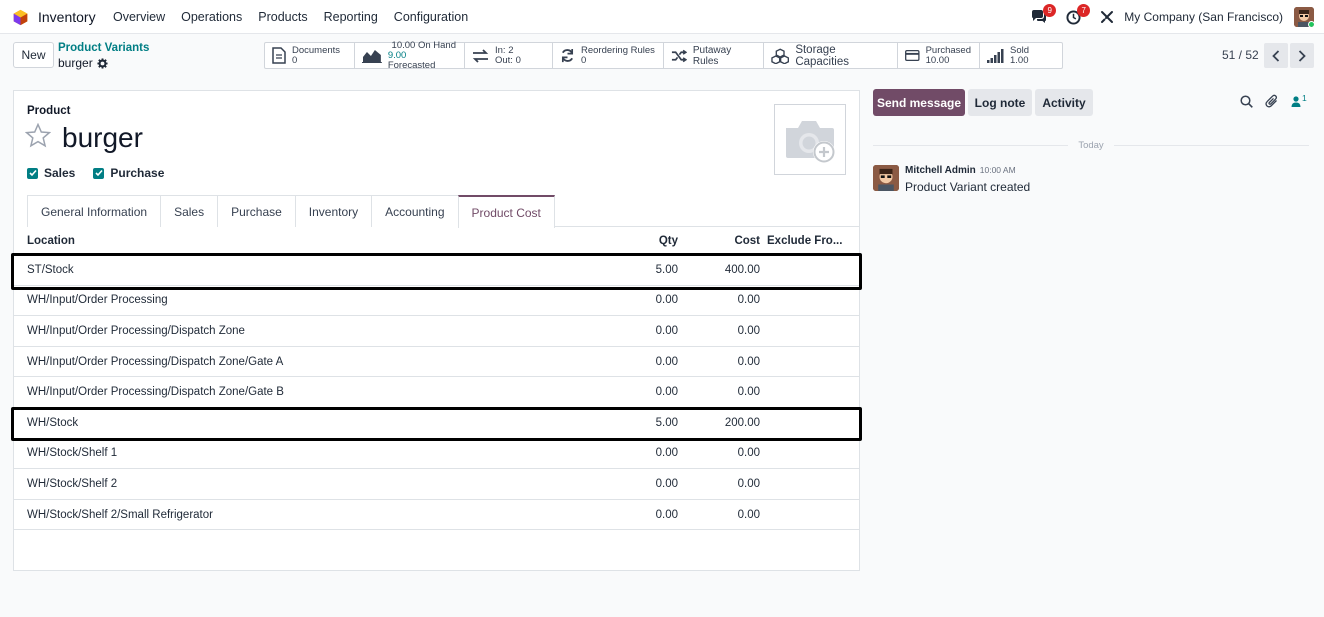  Describe the element at coordinates (968, 187) in the screenshot. I see `message-body: Product Variant created` at that location.